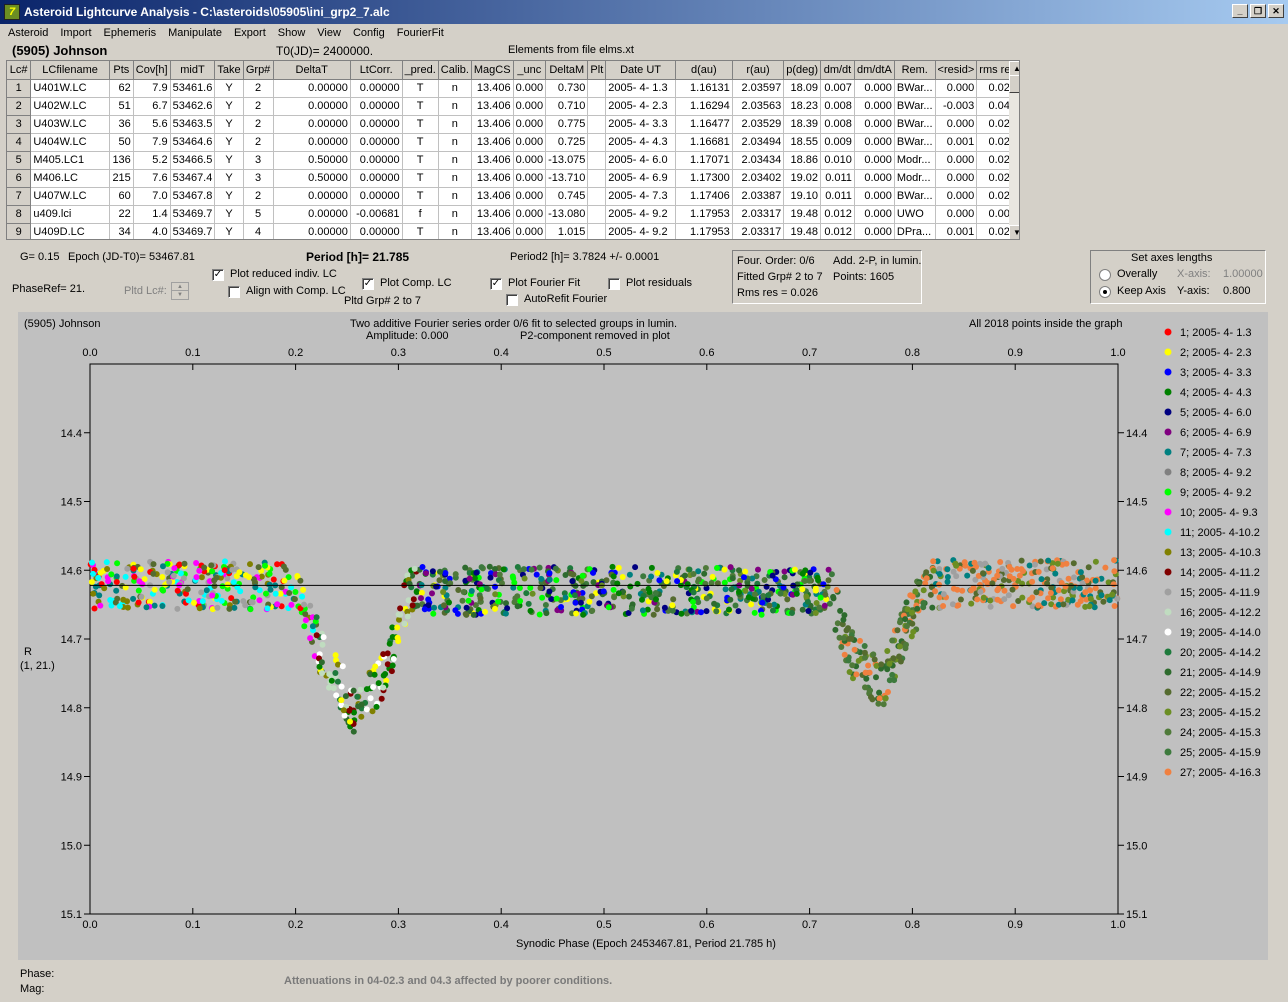  I want to click on table-cell: 136, so click(121, 160).